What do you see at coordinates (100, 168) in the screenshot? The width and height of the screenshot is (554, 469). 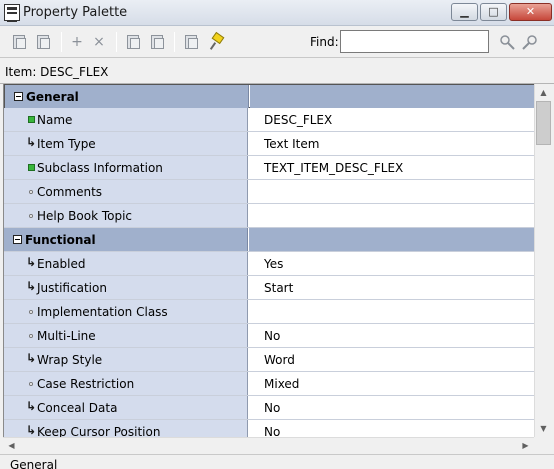 I see `property-name: Subclass Information` at bounding box center [100, 168].